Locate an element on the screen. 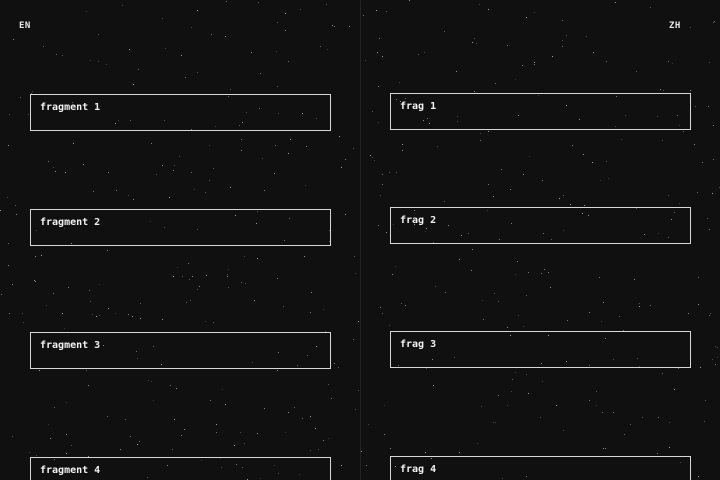 The height and width of the screenshot is (480, 720). fragment-label: frag 4 is located at coordinates (418, 469).